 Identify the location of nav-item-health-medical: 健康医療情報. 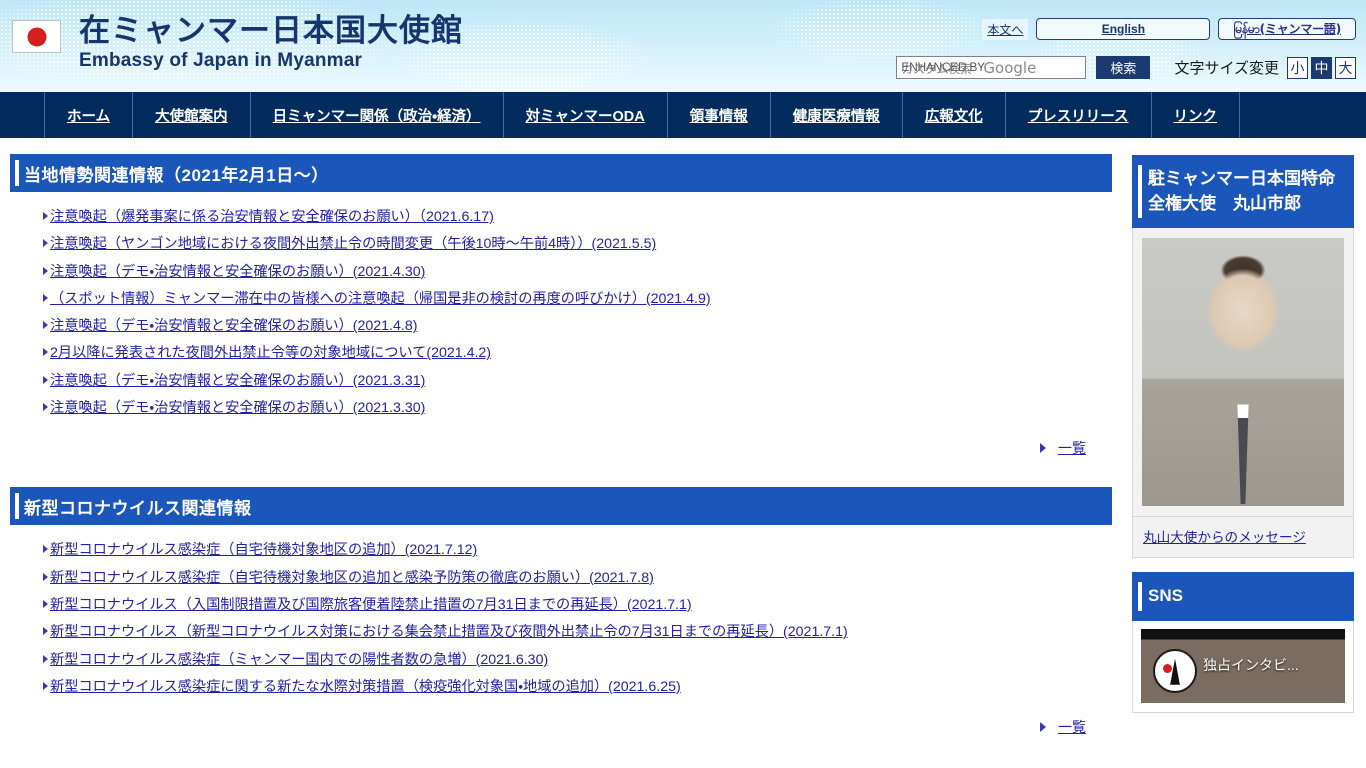
(835, 115).